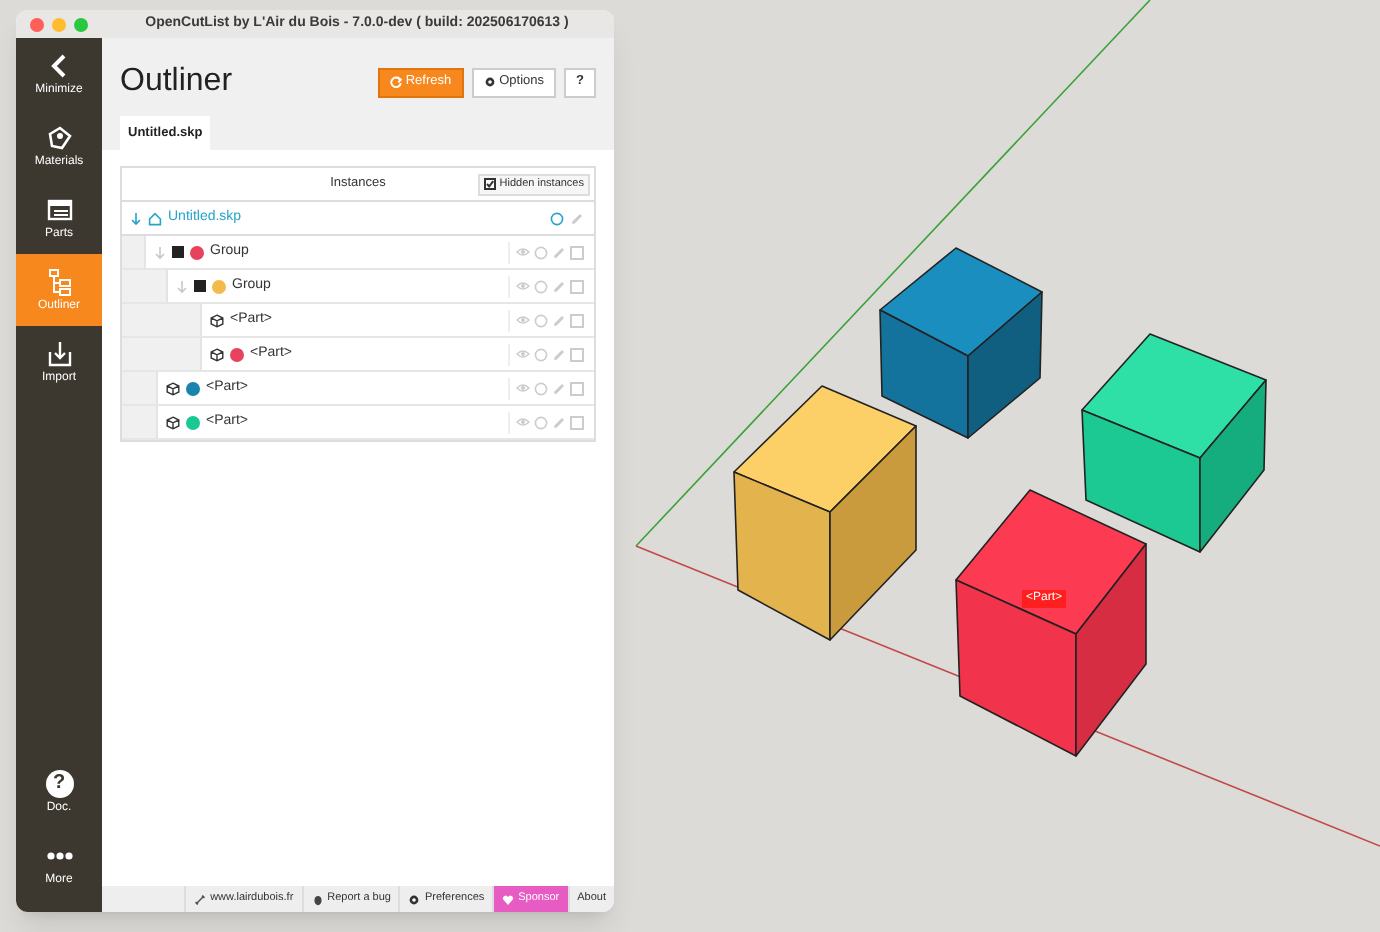 The width and height of the screenshot is (1380, 932). What do you see at coordinates (59, 138) in the screenshot?
I see `paint-swatch-icon` at bounding box center [59, 138].